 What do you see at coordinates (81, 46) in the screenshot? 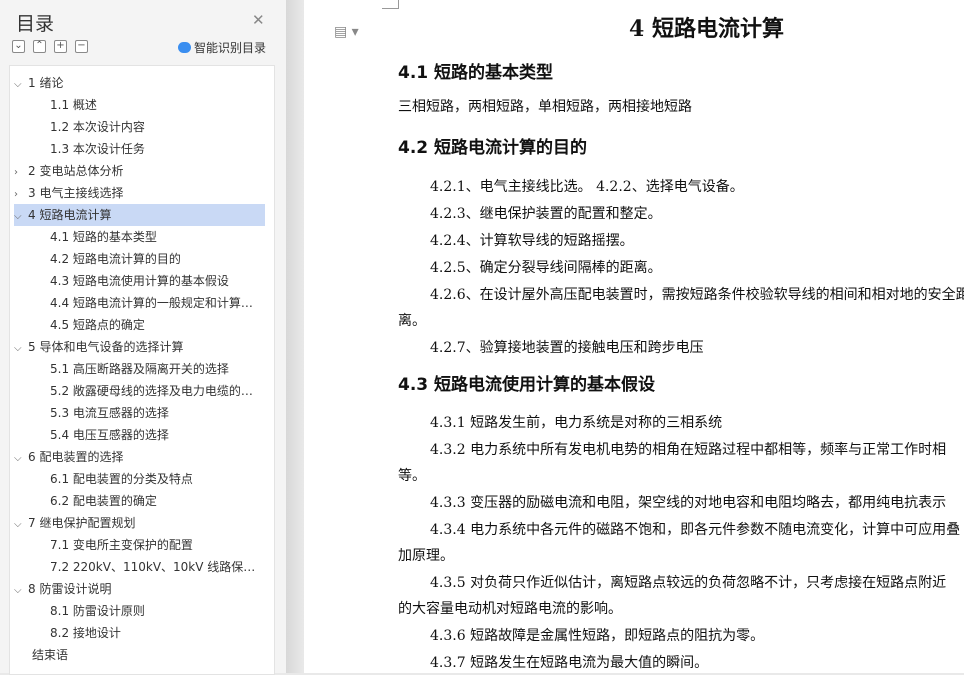
I see `remove-level-icon: −` at bounding box center [81, 46].